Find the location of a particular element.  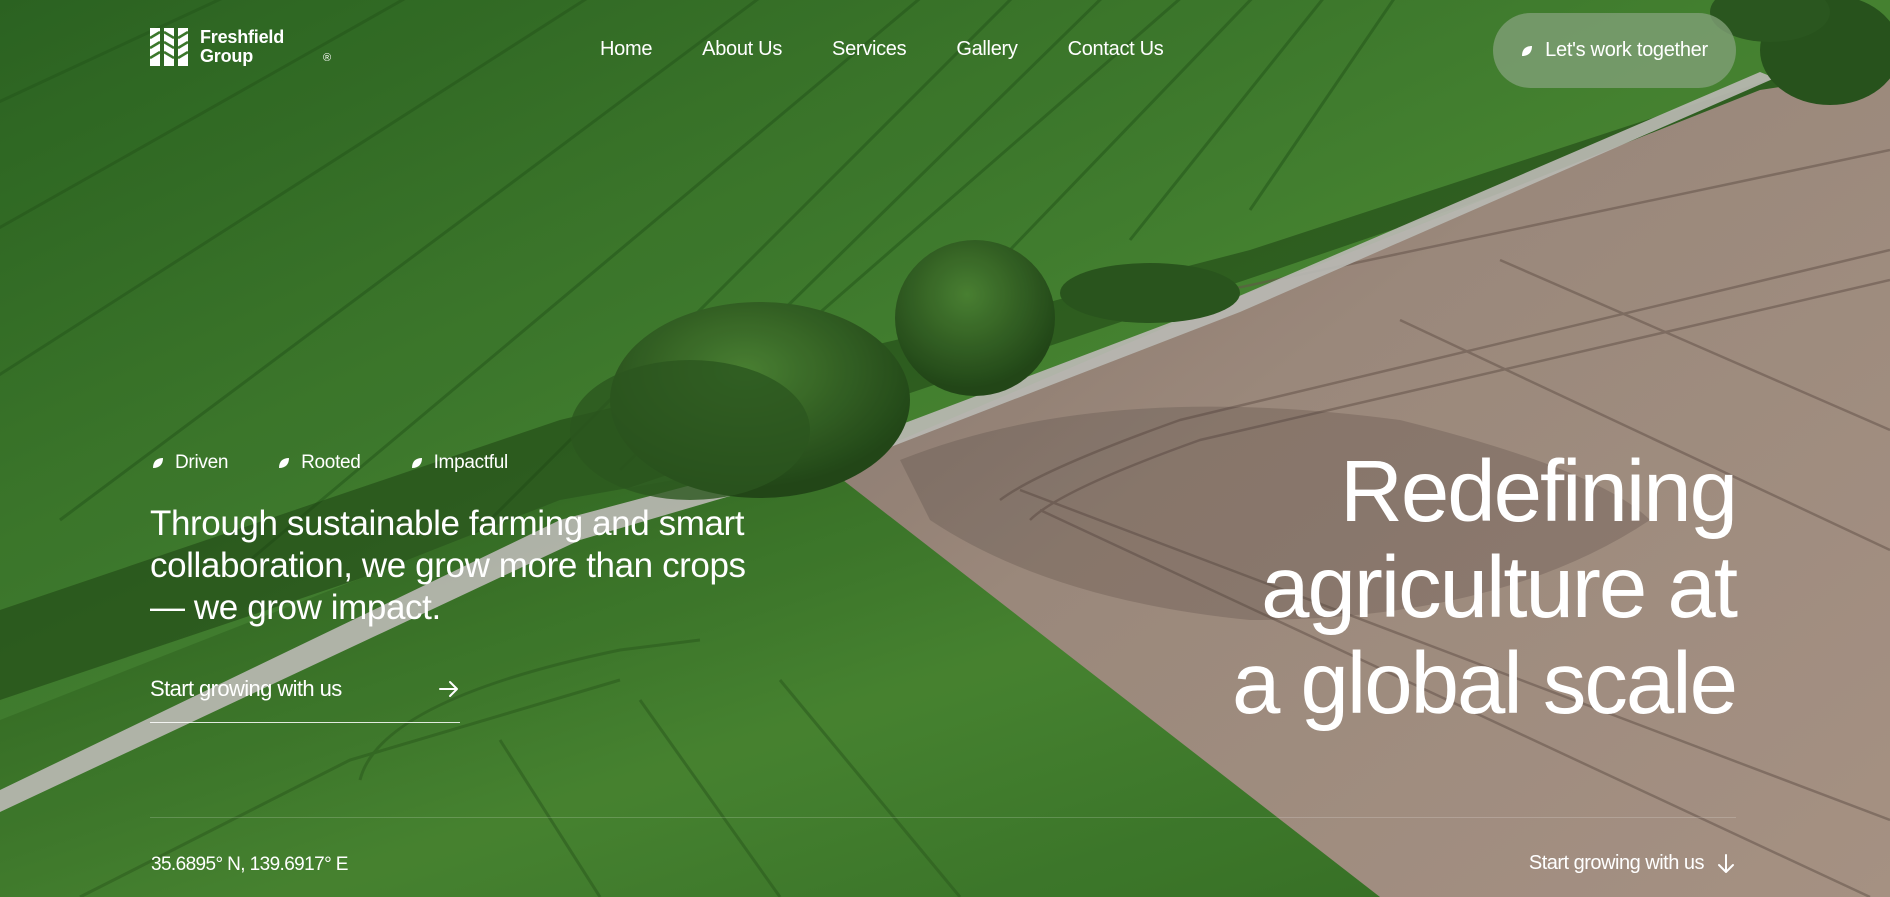

start-growing-label: Start growing with us is located at coordinates (246, 688).